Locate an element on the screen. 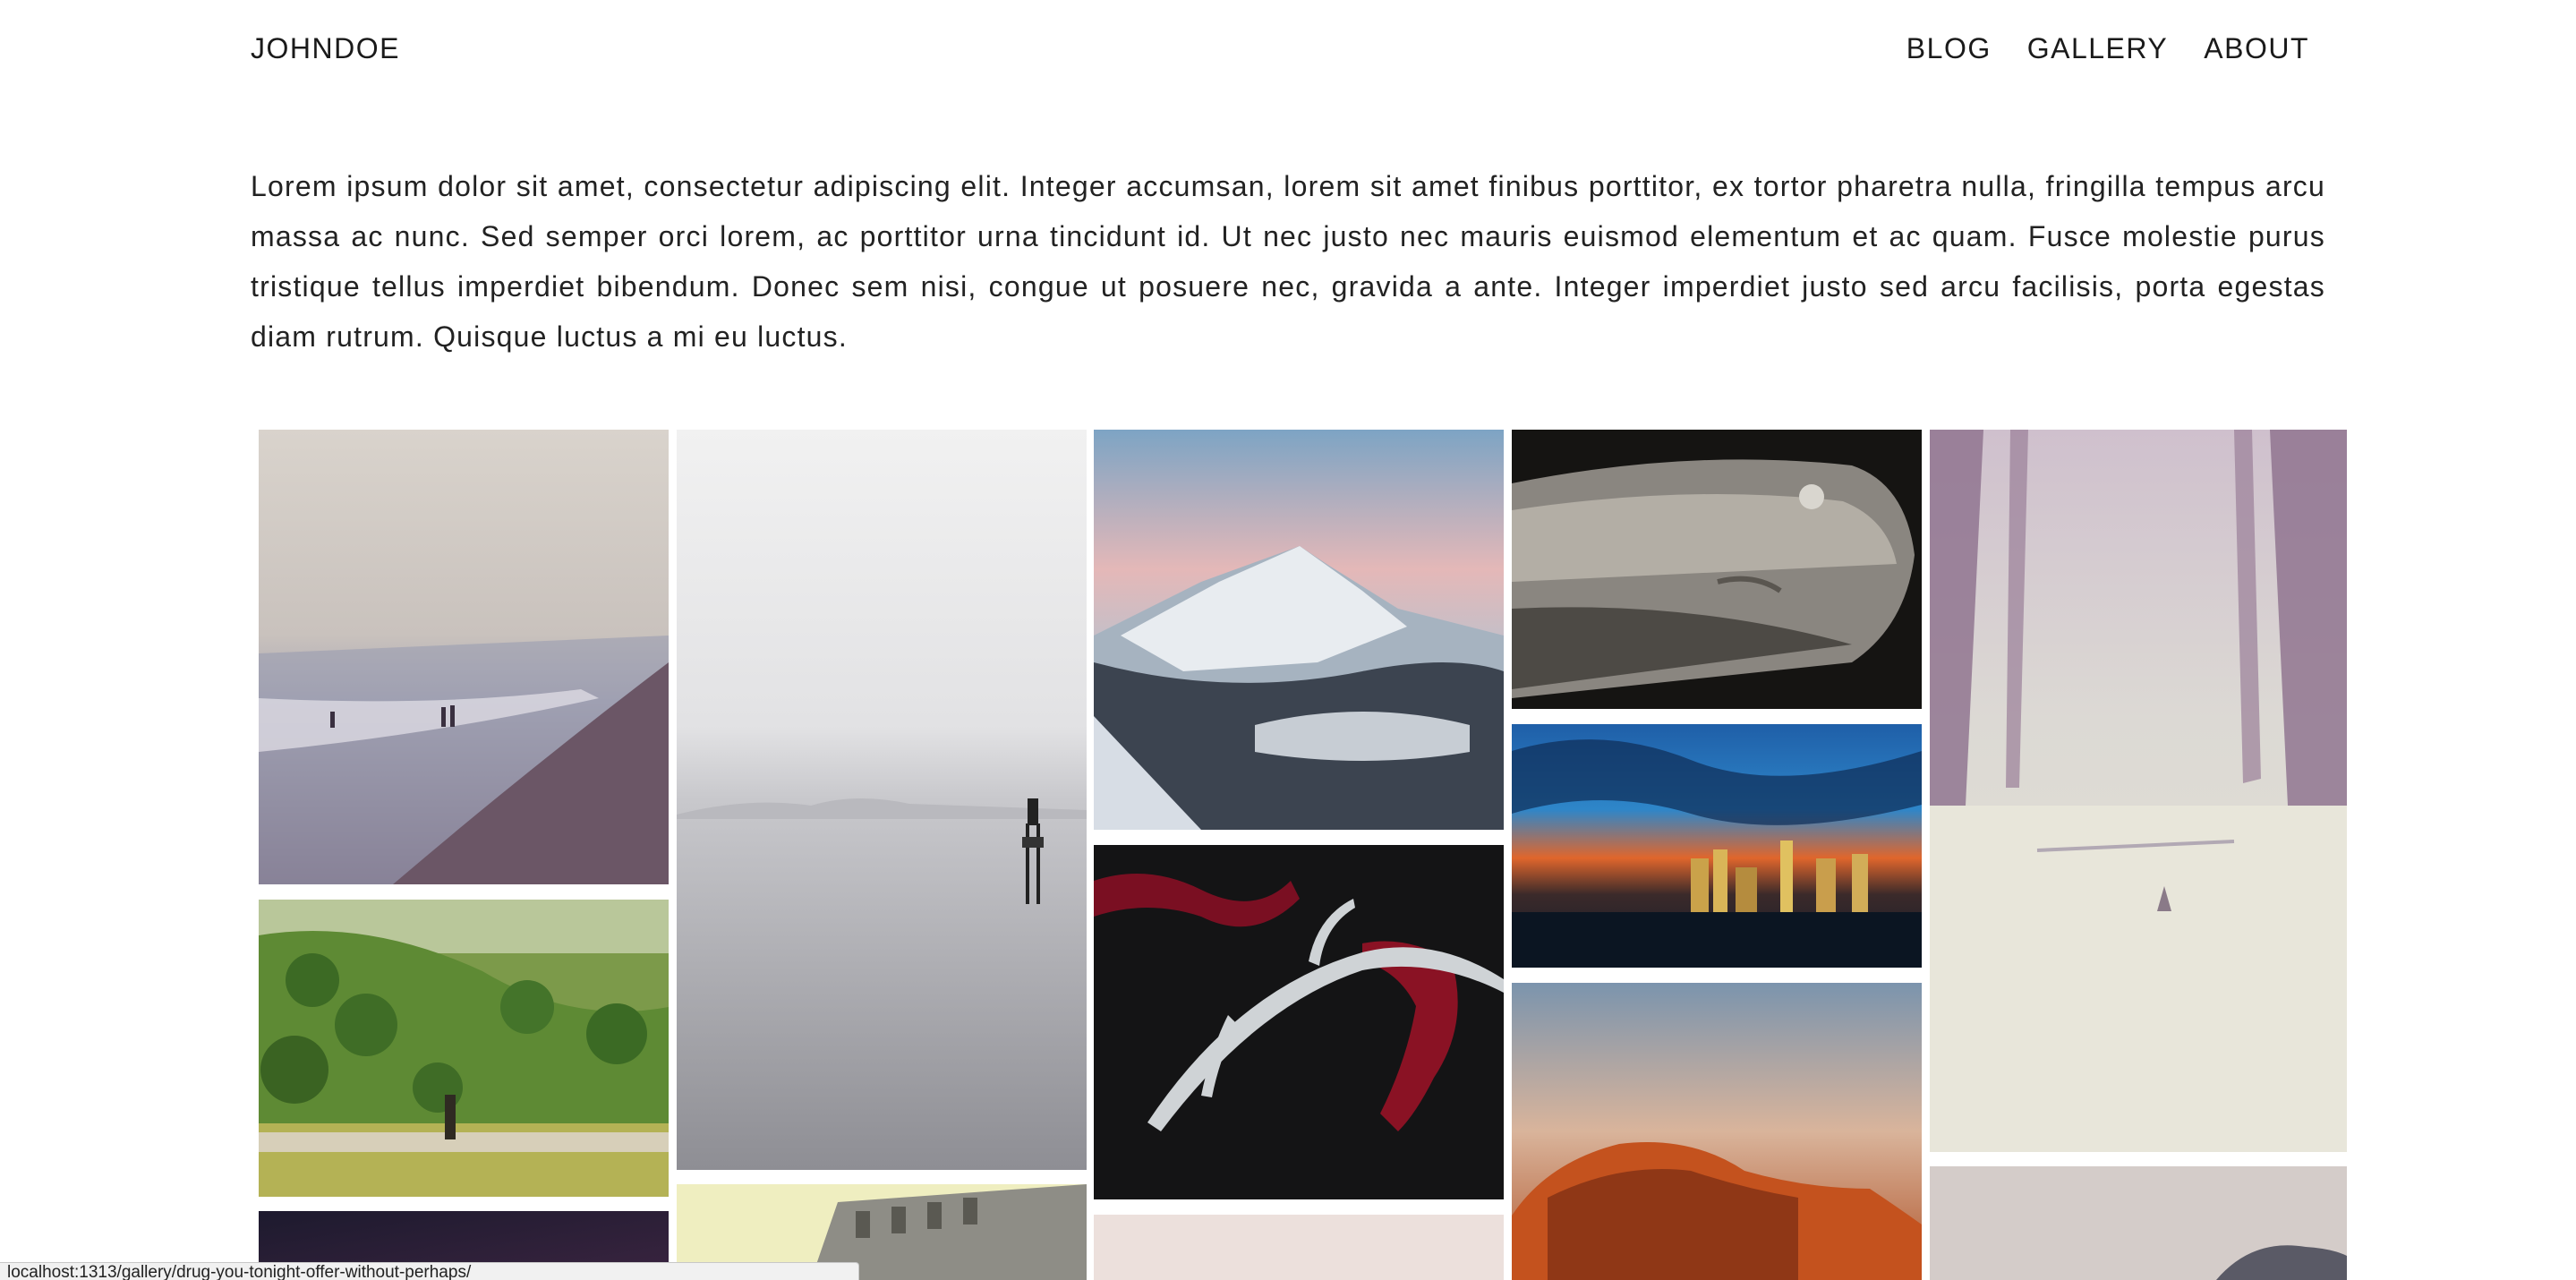 The height and width of the screenshot is (1280, 2576). gallery-photo-coastal-hill is located at coordinates (2138, 1223).